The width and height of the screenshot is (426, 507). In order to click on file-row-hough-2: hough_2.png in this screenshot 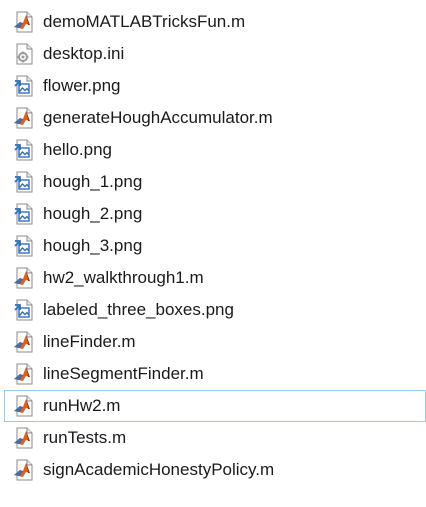, I will do `click(215, 214)`.